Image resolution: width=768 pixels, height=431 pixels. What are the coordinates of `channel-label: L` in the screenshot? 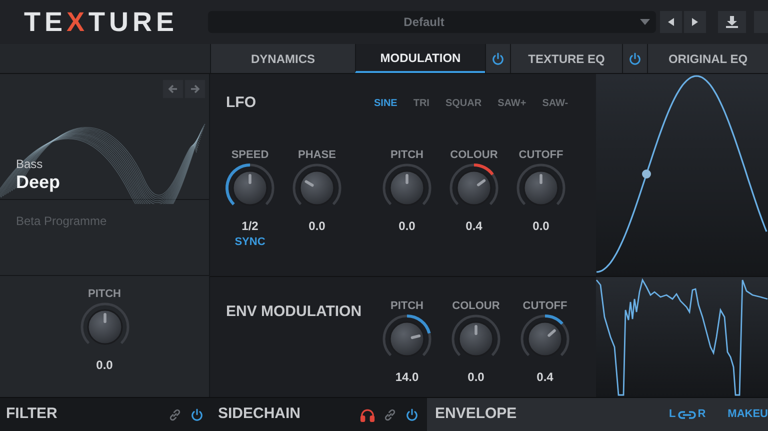 It's located at (672, 414).